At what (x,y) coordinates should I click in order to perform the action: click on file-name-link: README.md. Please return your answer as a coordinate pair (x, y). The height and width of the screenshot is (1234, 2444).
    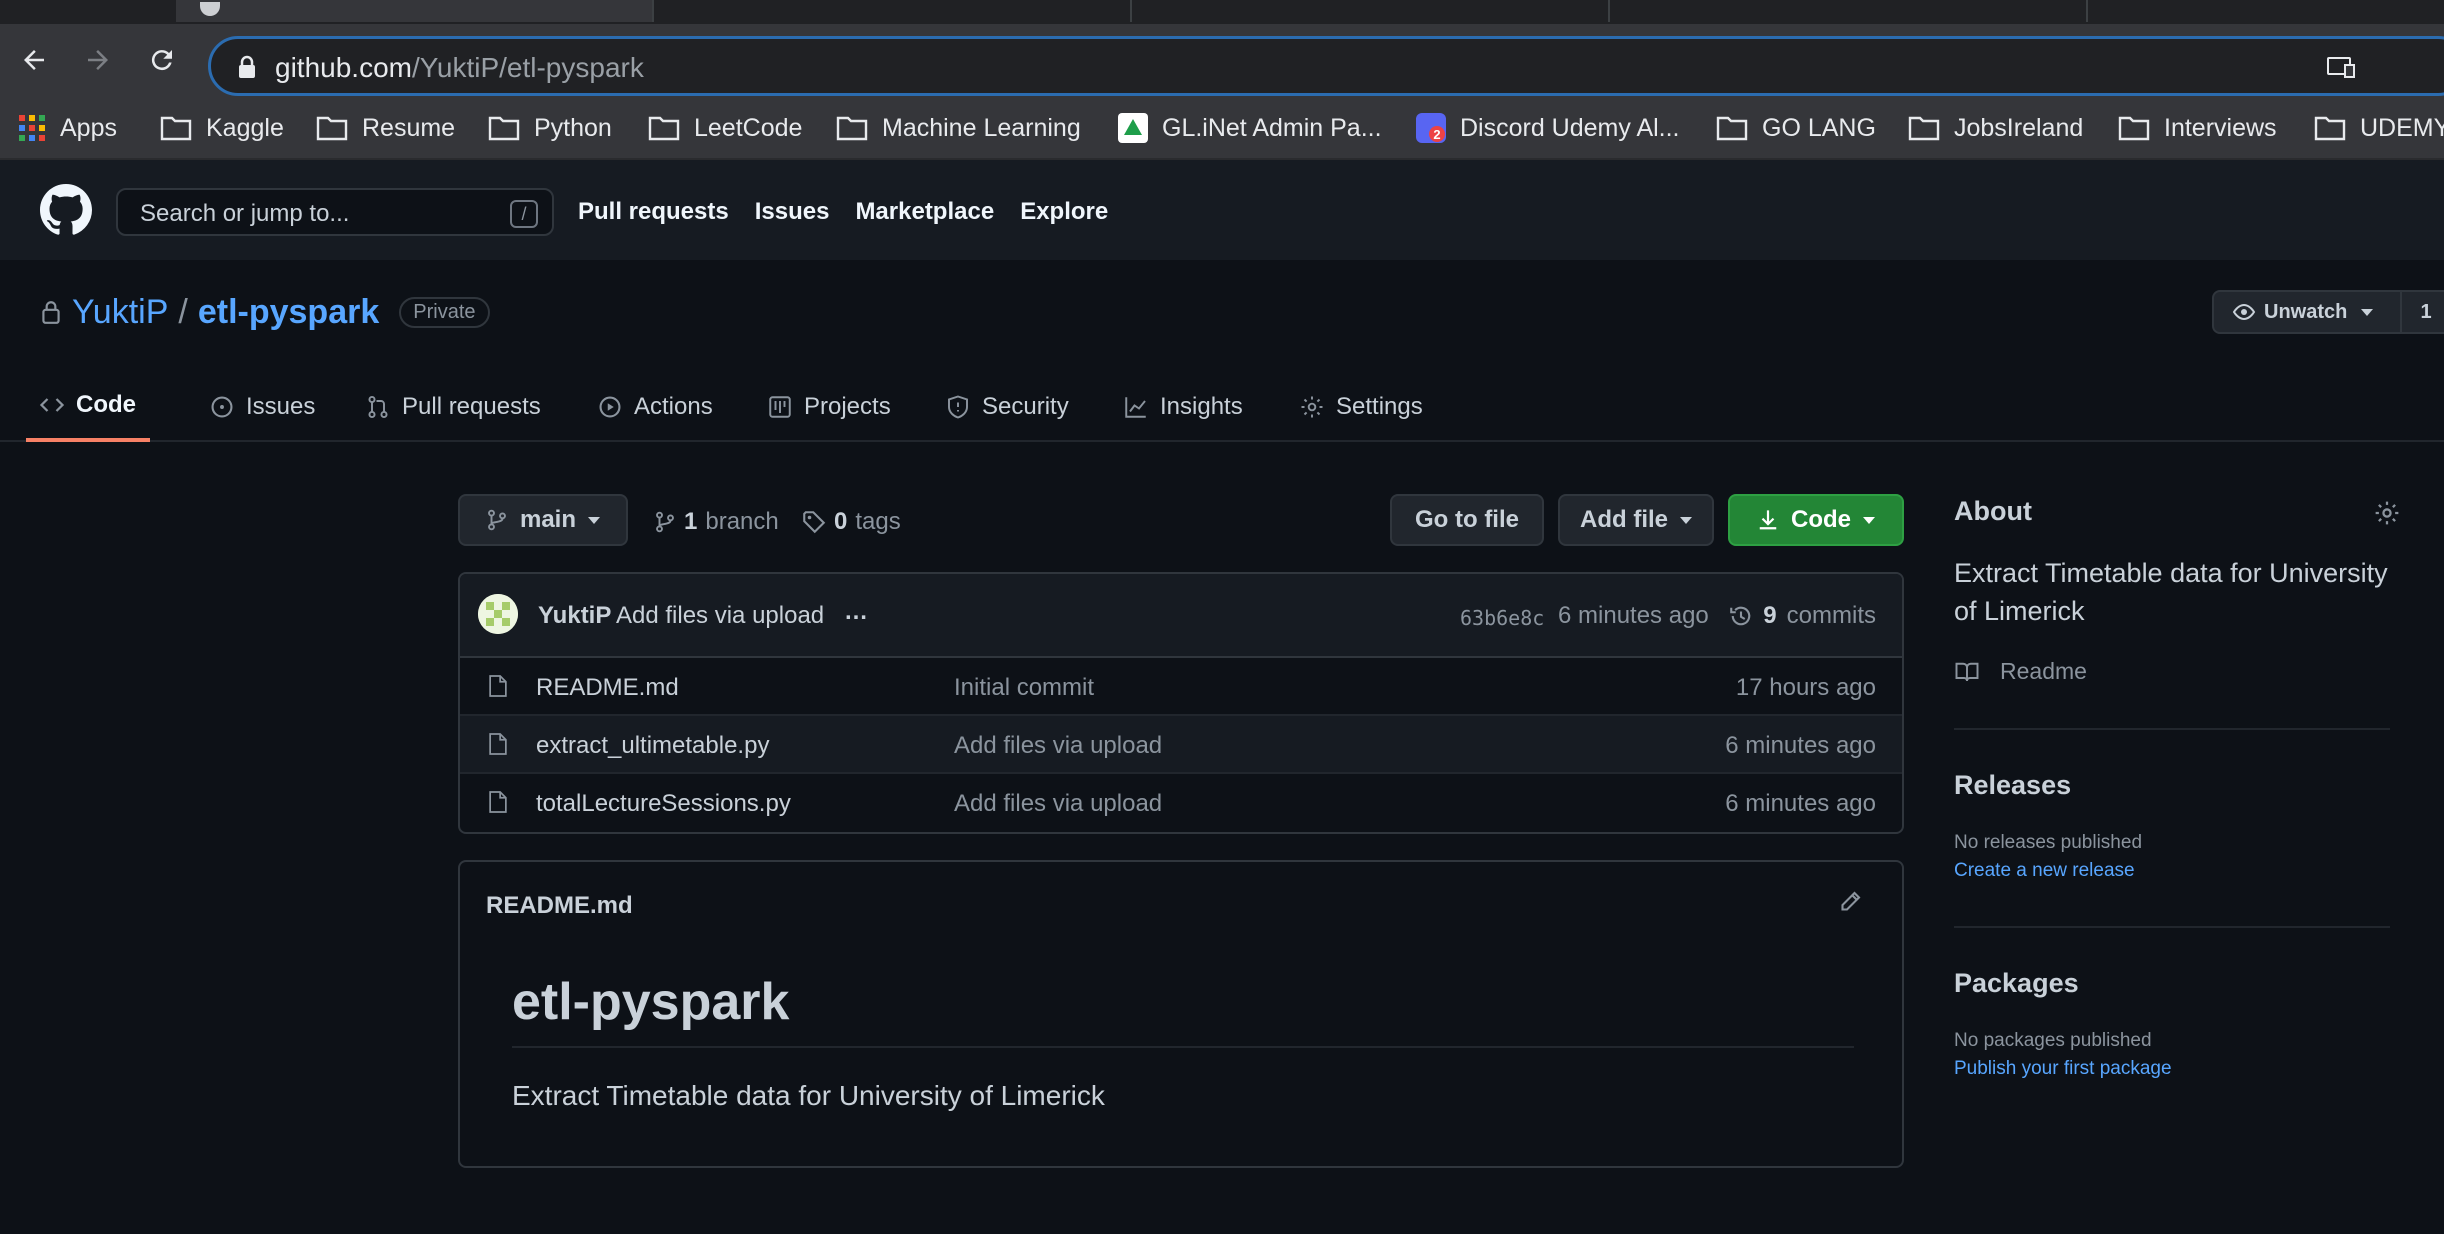
    Looking at the image, I should click on (607, 688).